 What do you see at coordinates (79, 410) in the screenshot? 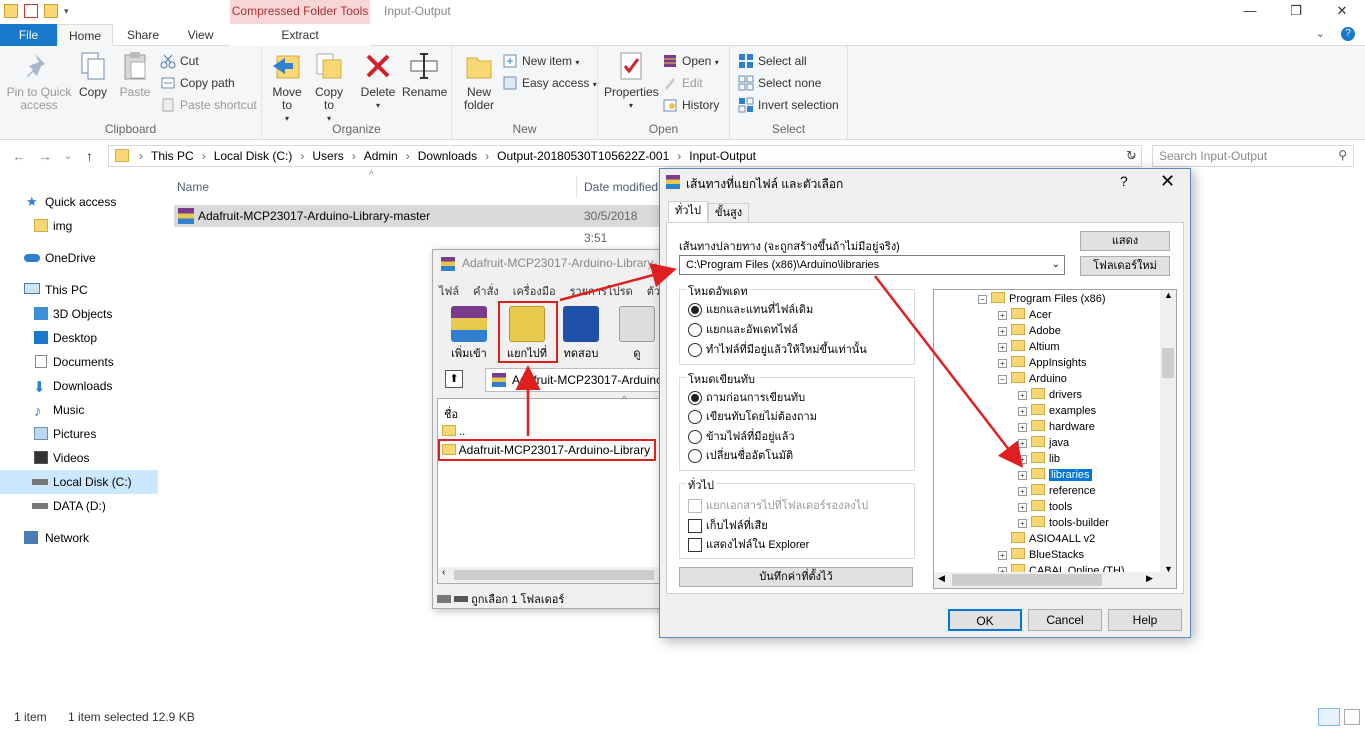
I see `nav-music: ♪ Music` at bounding box center [79, 410].